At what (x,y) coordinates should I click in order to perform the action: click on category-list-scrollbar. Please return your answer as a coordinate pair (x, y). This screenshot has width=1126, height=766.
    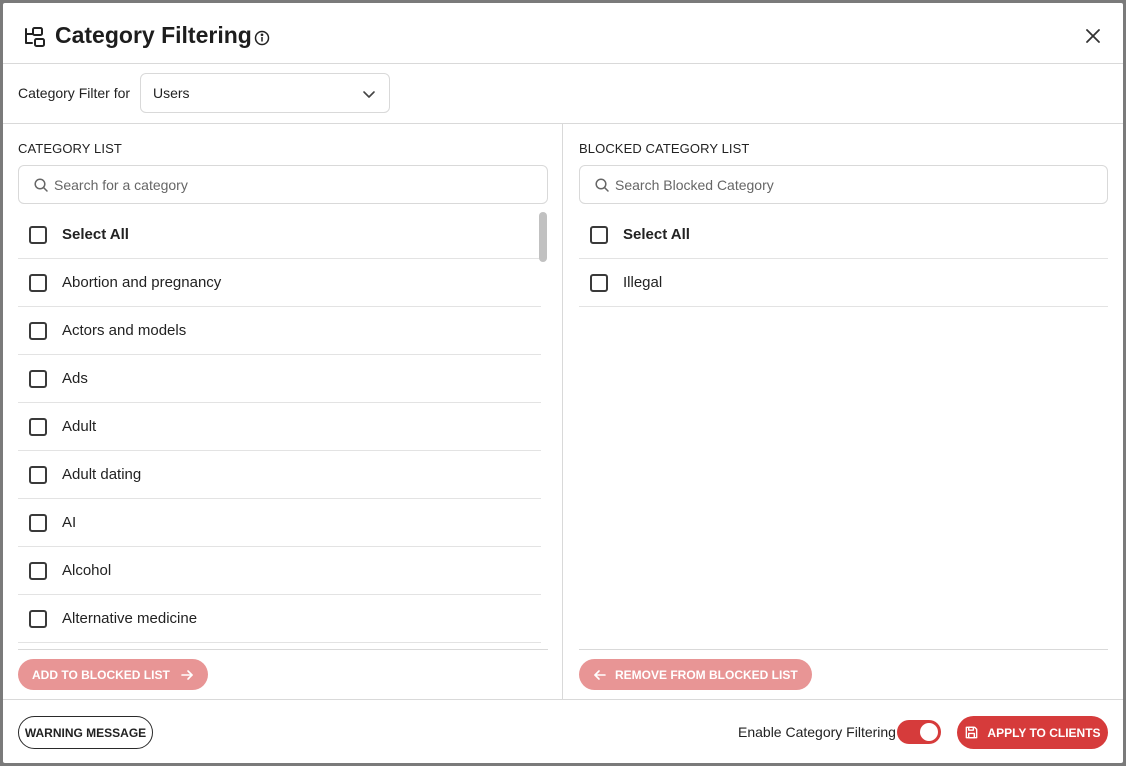
    Looking at the image, I should click on (543, 237).